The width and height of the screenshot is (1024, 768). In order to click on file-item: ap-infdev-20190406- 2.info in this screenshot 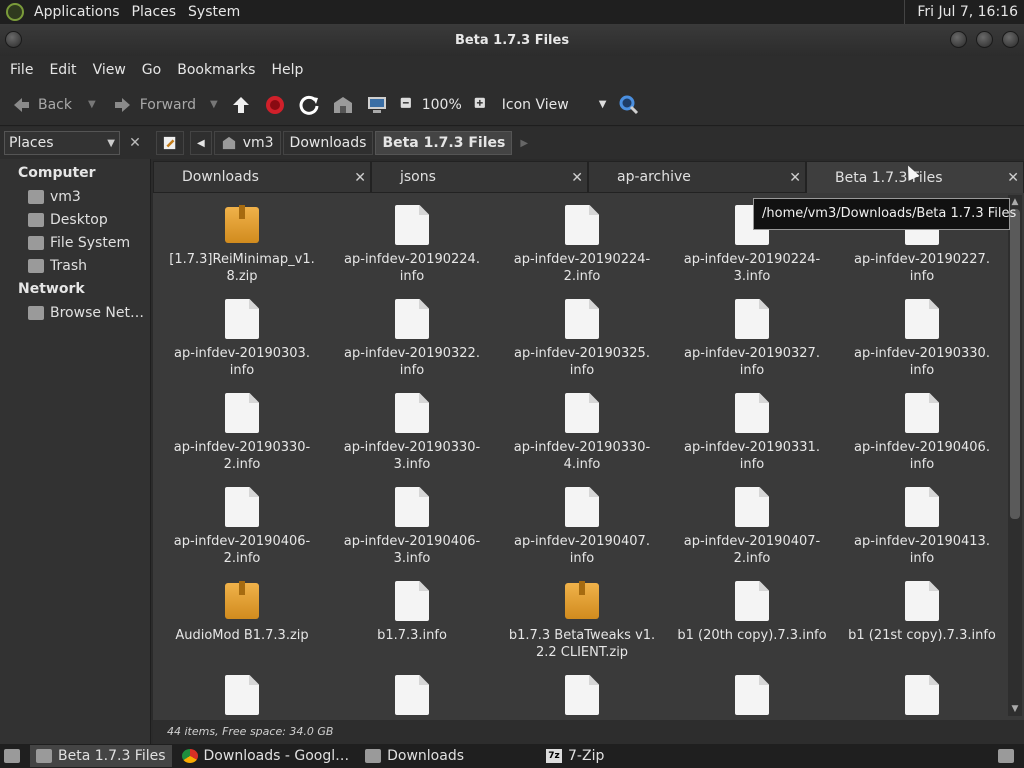, I will do `click(242, 524)`.